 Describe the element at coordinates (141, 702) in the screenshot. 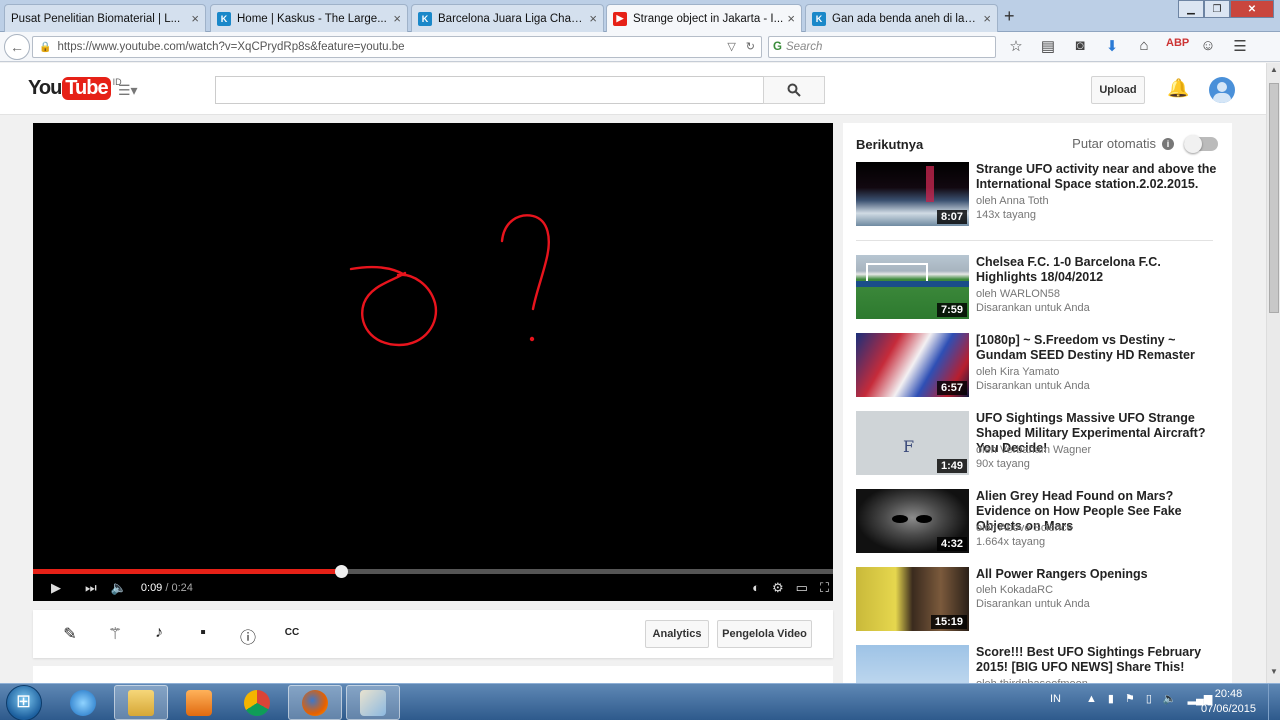

I see `file-explorer-icon` at that location.